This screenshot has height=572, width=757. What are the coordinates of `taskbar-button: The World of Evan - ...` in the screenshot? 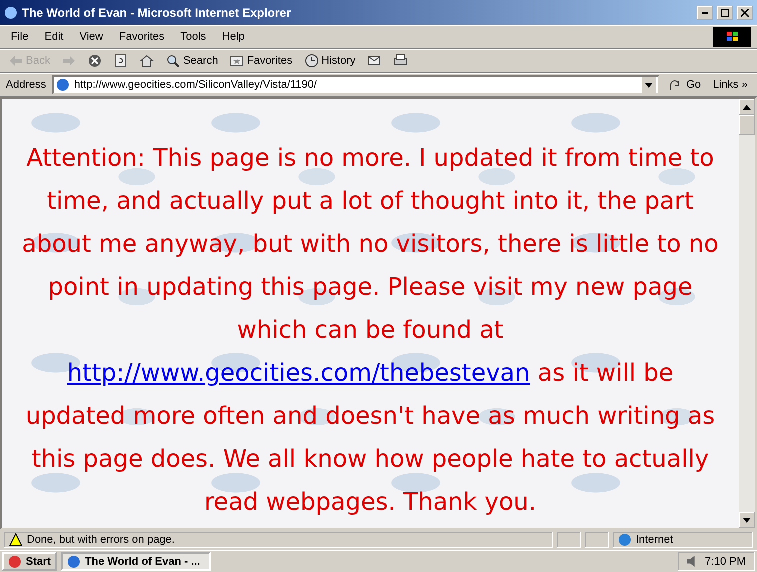 It's located at (136, 561).